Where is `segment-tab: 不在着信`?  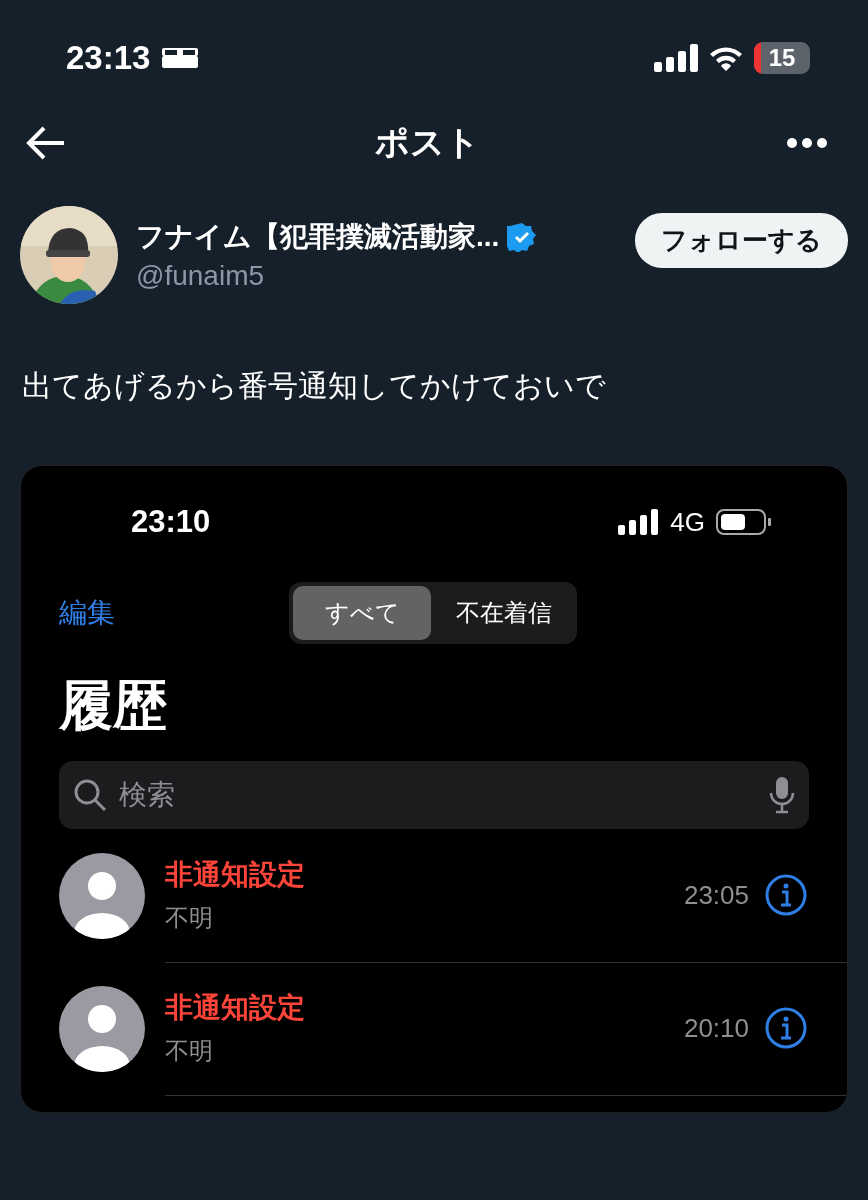
segment-tab: 不在着信 is located at coordinates (504, 613).